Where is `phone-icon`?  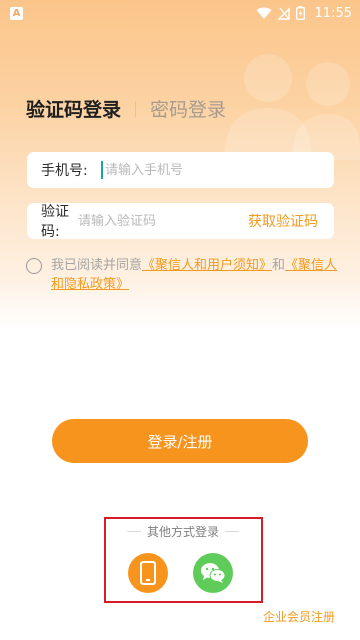 phone-icon is located at coordinates (148, 573).